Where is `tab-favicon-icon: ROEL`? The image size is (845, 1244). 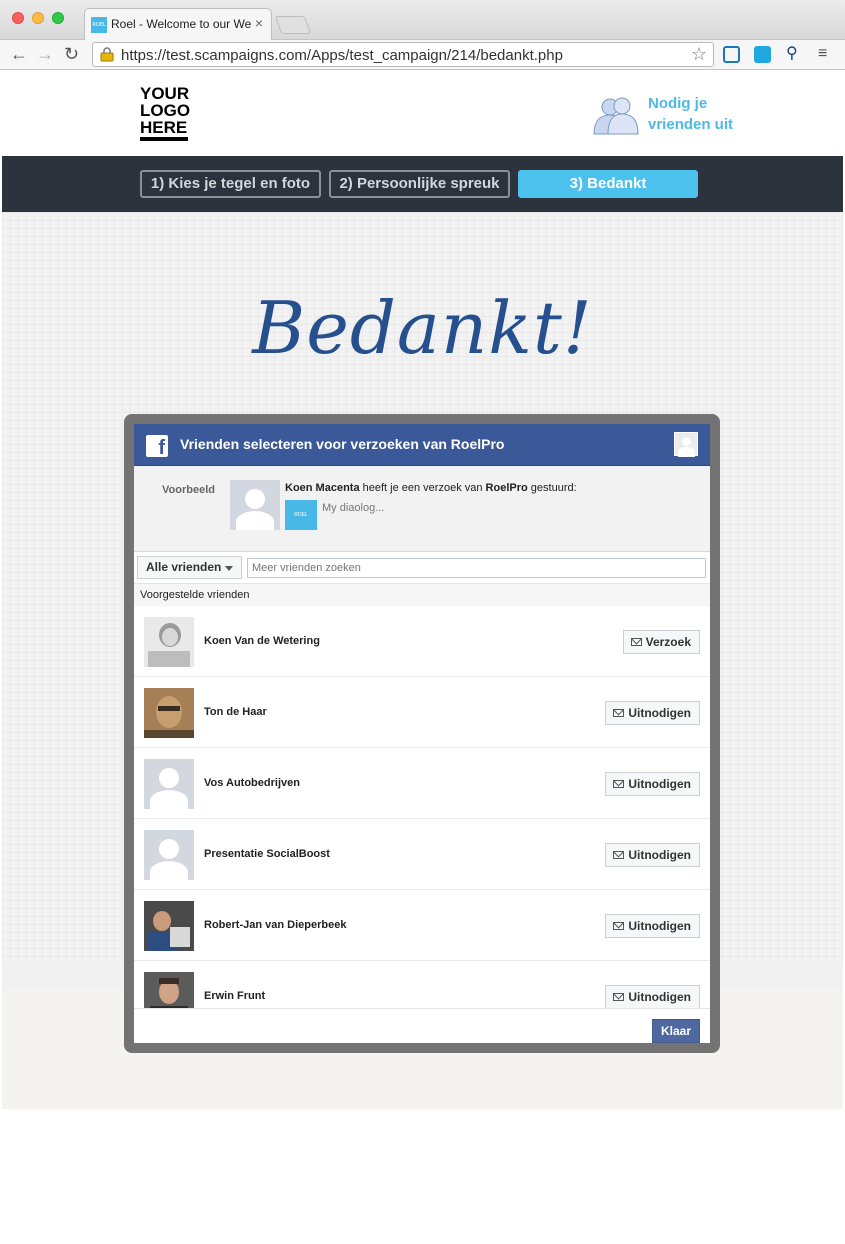
tab-favicon-icon: ROEL is located at coordinates (99, 25).